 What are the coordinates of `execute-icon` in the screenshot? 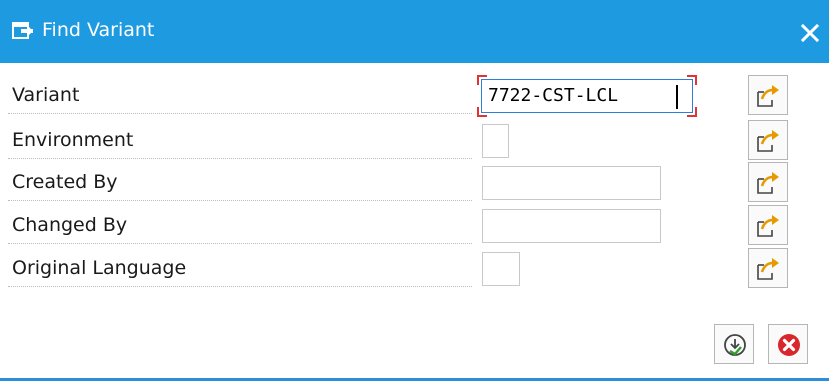 It's located at (735, 345).